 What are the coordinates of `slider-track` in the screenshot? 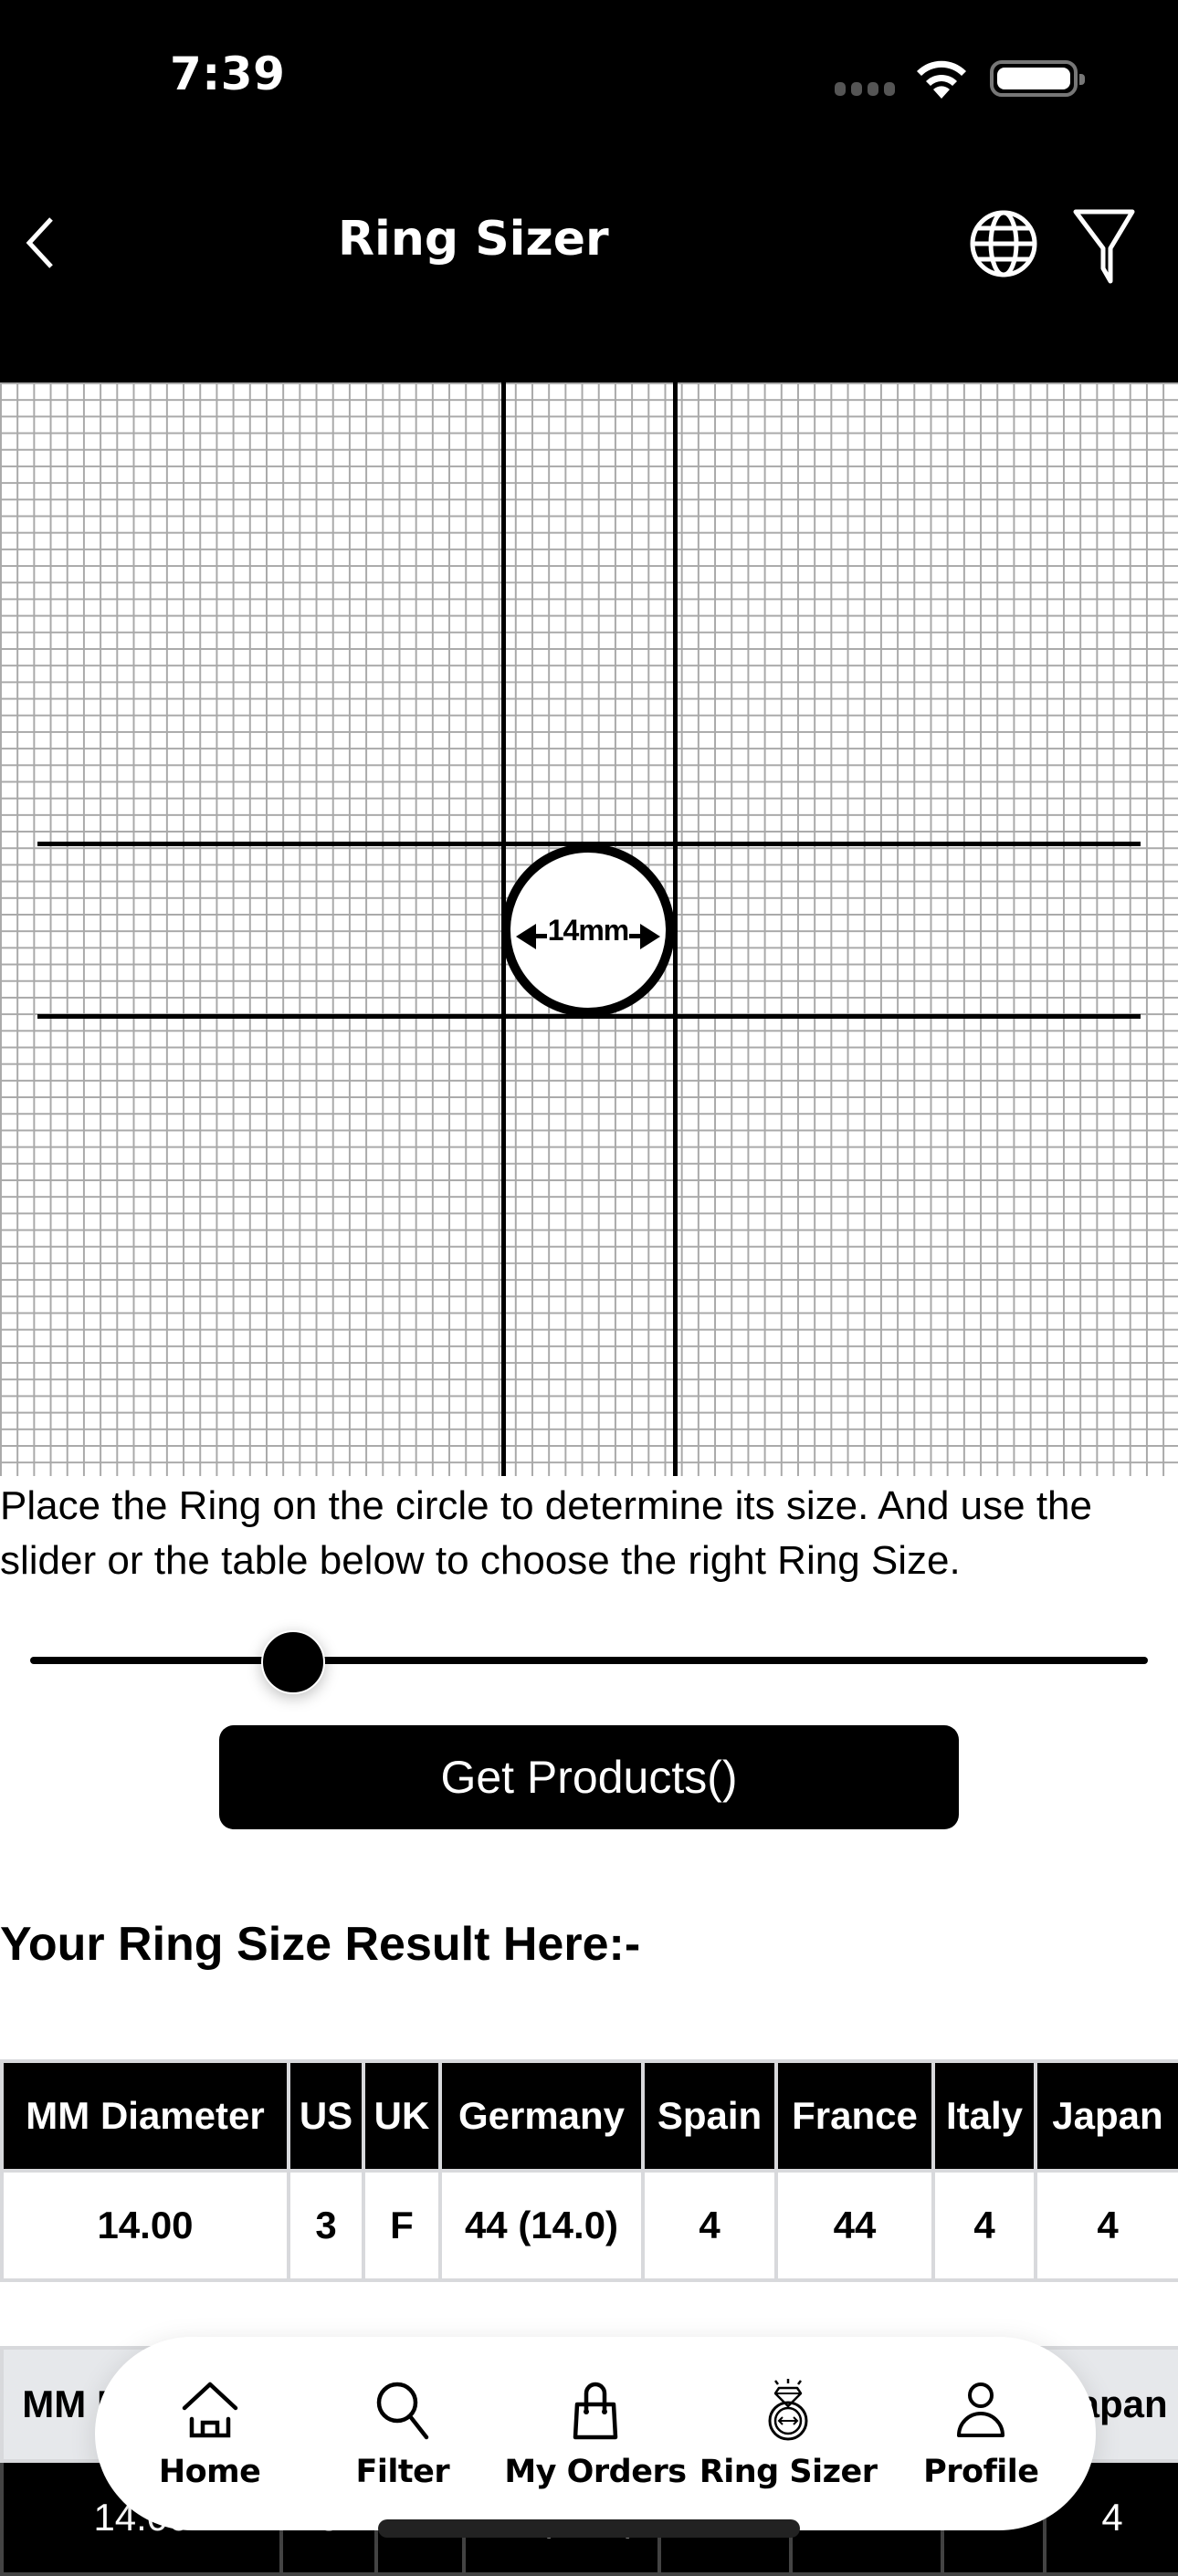 It's located at (589, 1660).